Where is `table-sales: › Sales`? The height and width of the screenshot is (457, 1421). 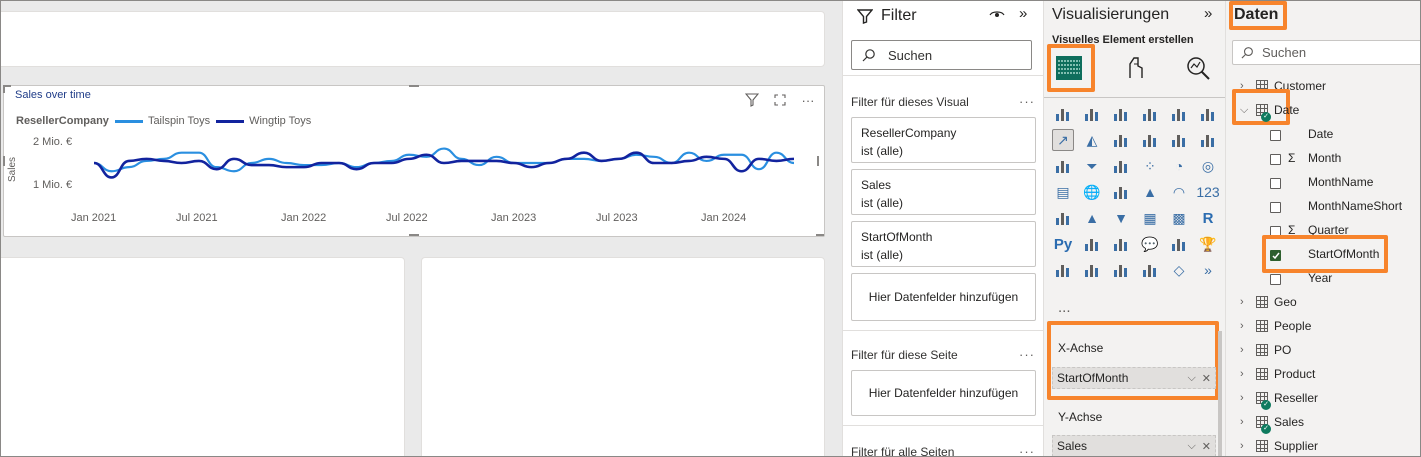 table-sales: › Sales is located at coordinates (1272, 422).